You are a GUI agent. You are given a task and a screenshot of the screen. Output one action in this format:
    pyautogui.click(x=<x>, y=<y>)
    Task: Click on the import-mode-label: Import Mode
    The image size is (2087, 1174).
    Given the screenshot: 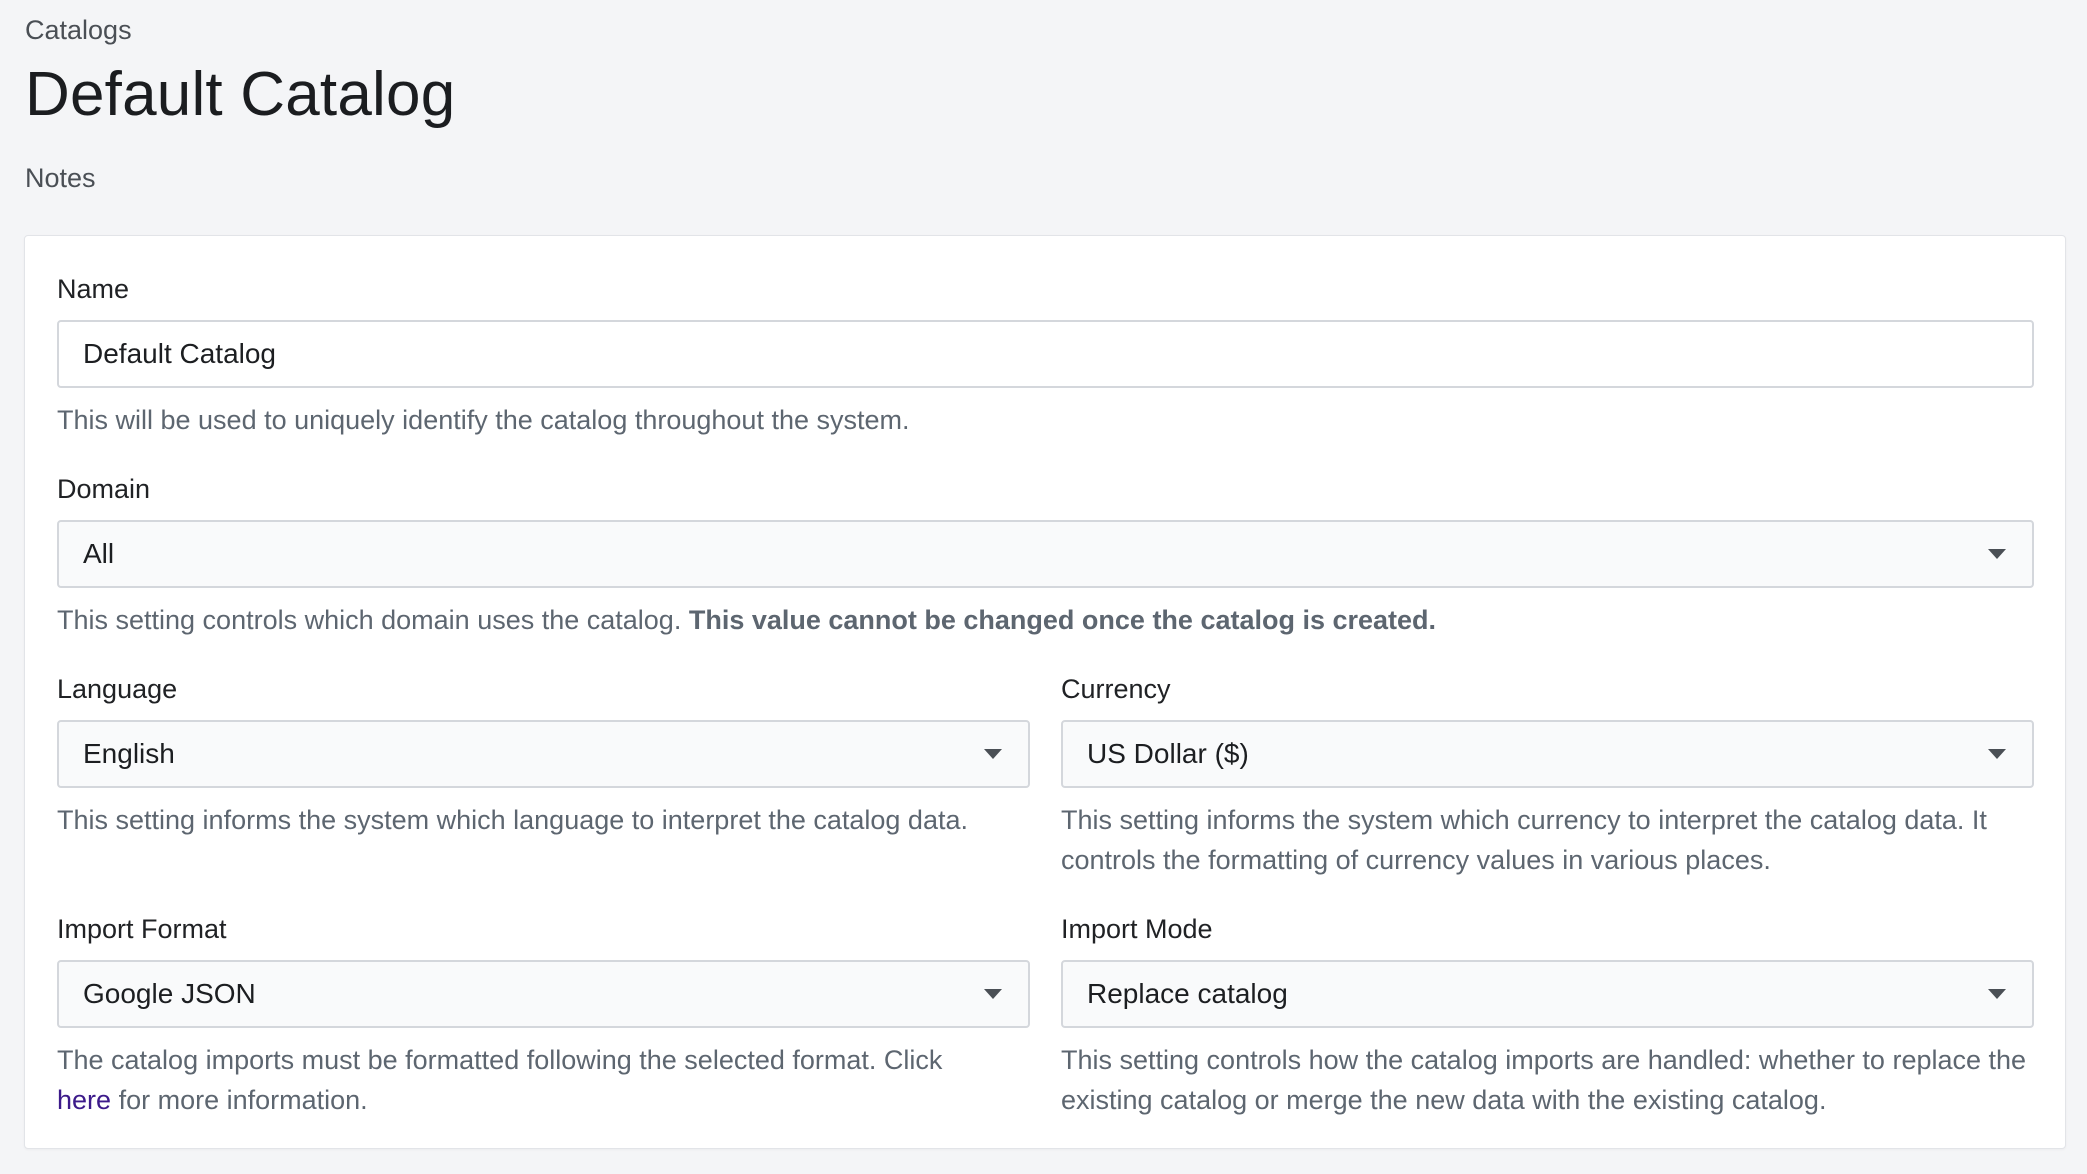 What is the action you would take?
    pyautogui.click(x=1137, y=929)
    